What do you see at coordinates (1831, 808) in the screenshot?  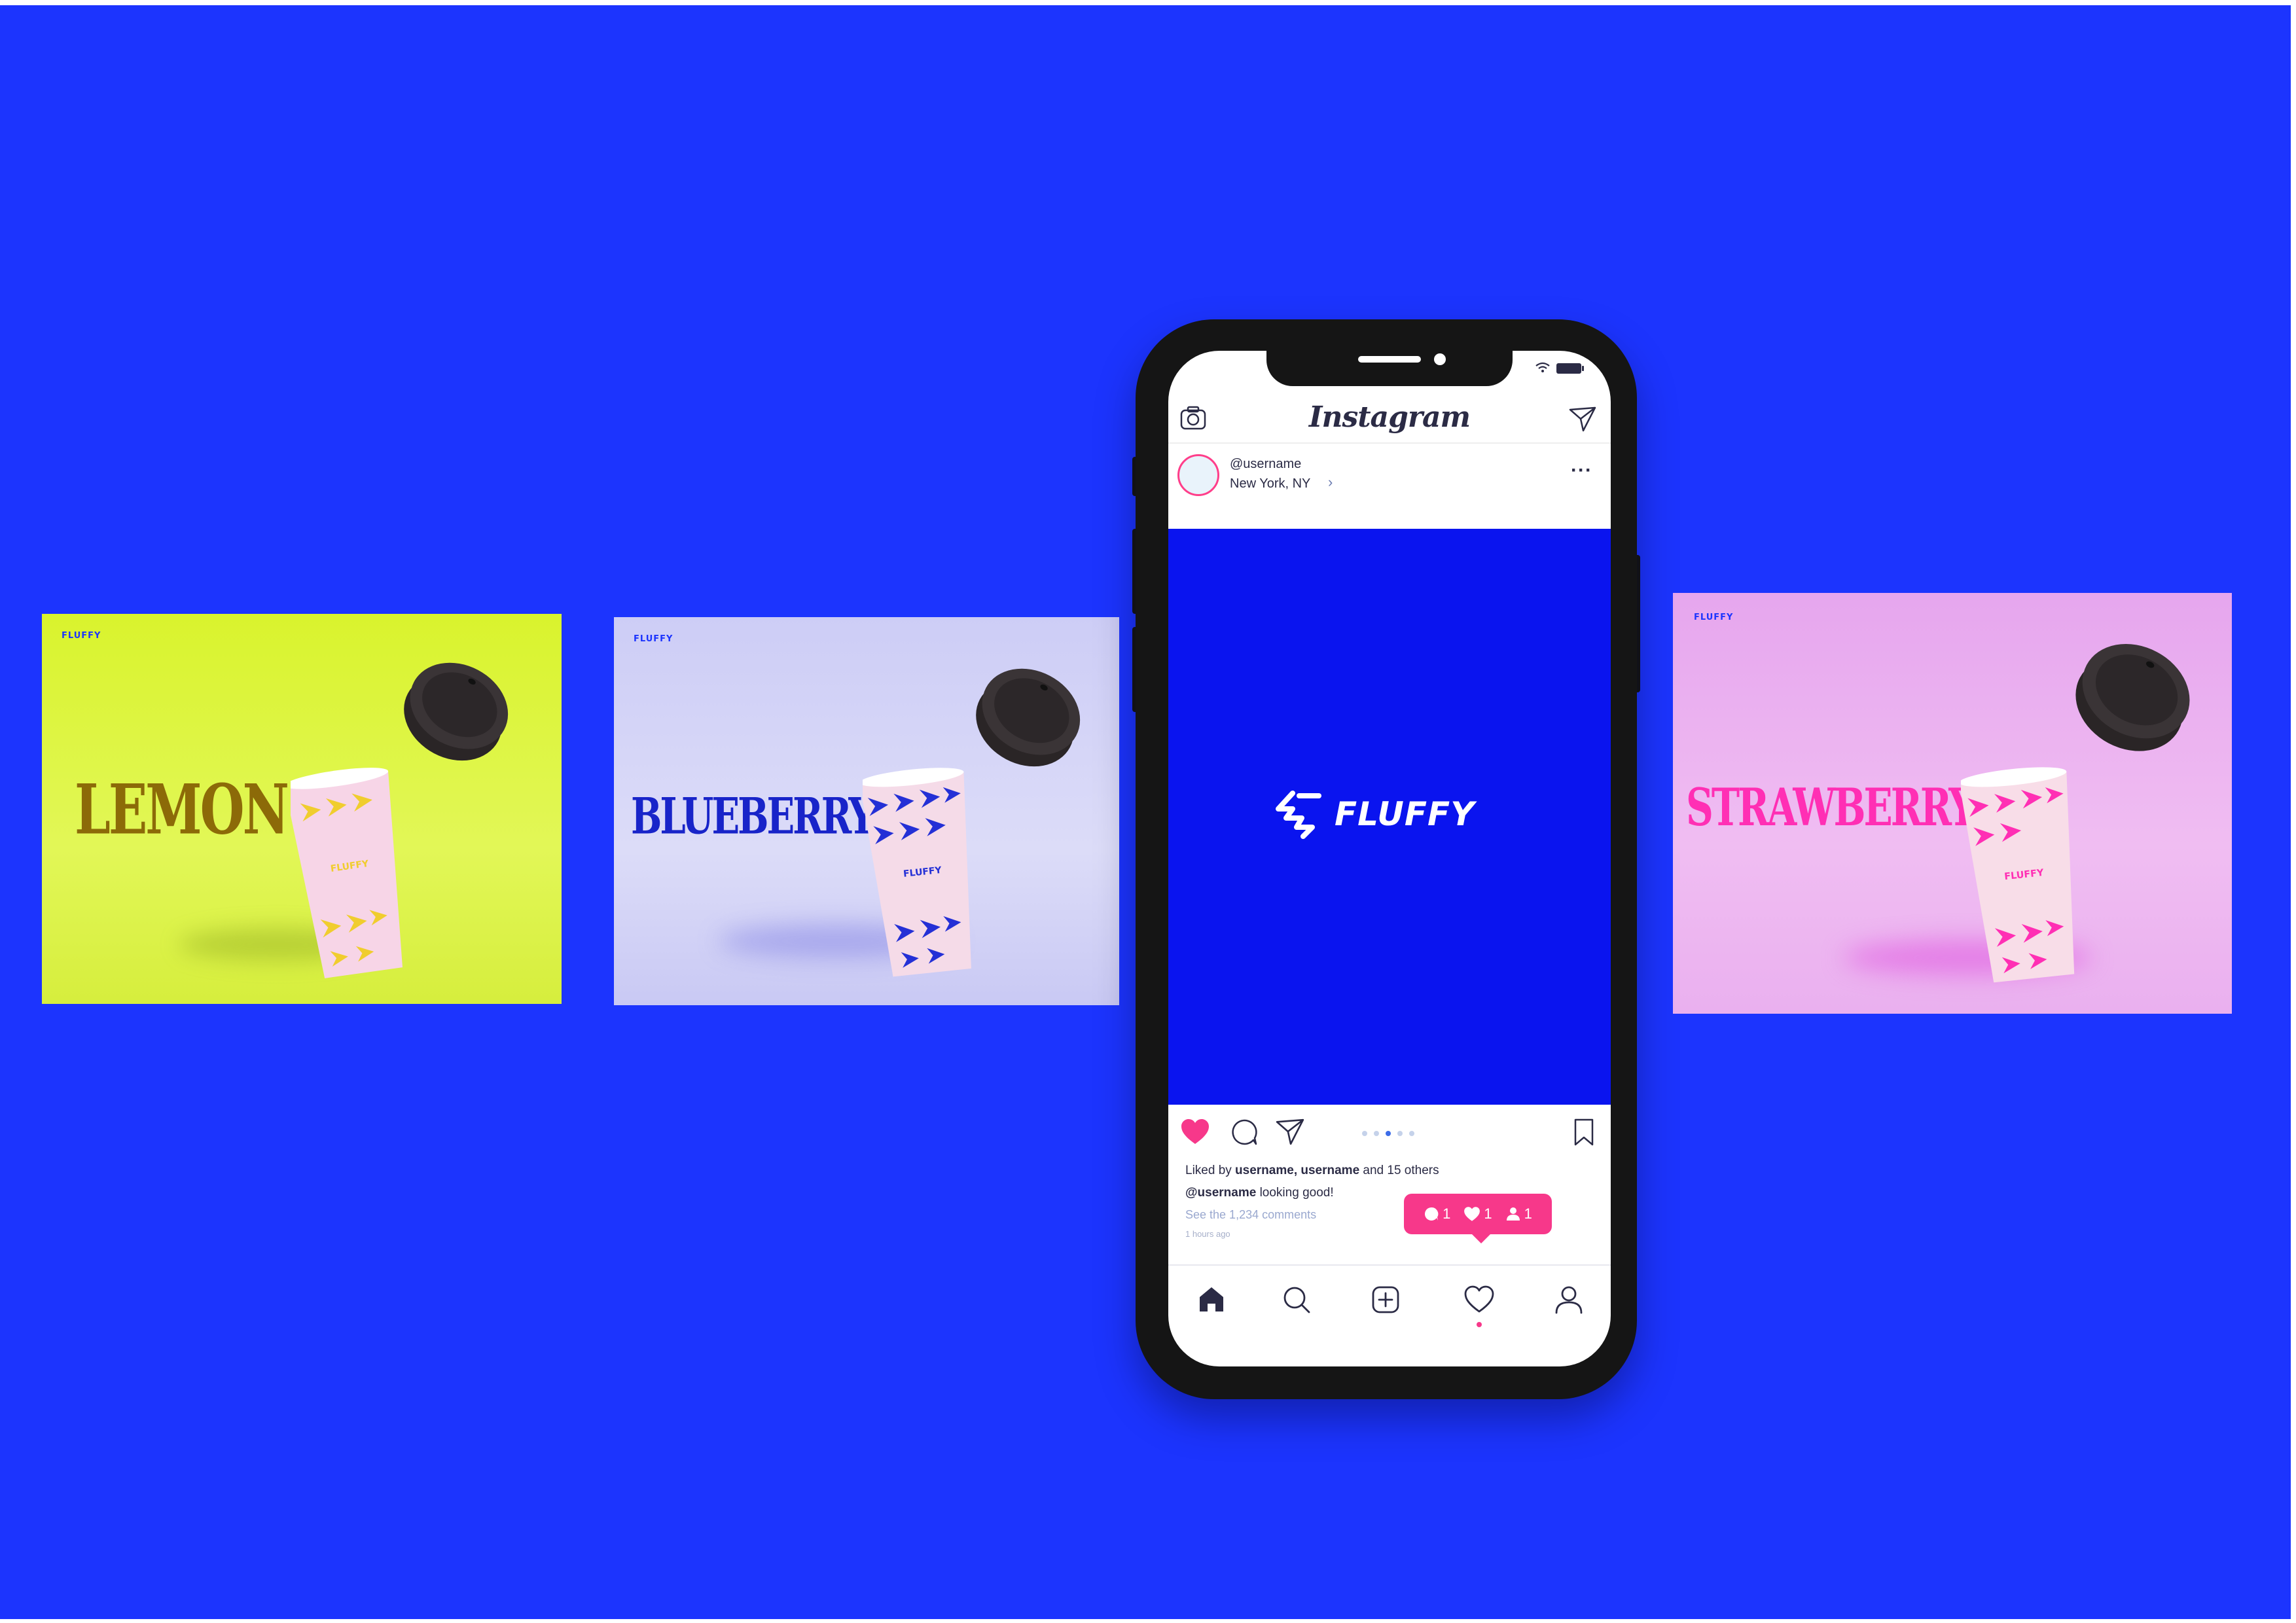 I see `flavor-title: STRAWBERRY` at bounding box center [1831, 808].